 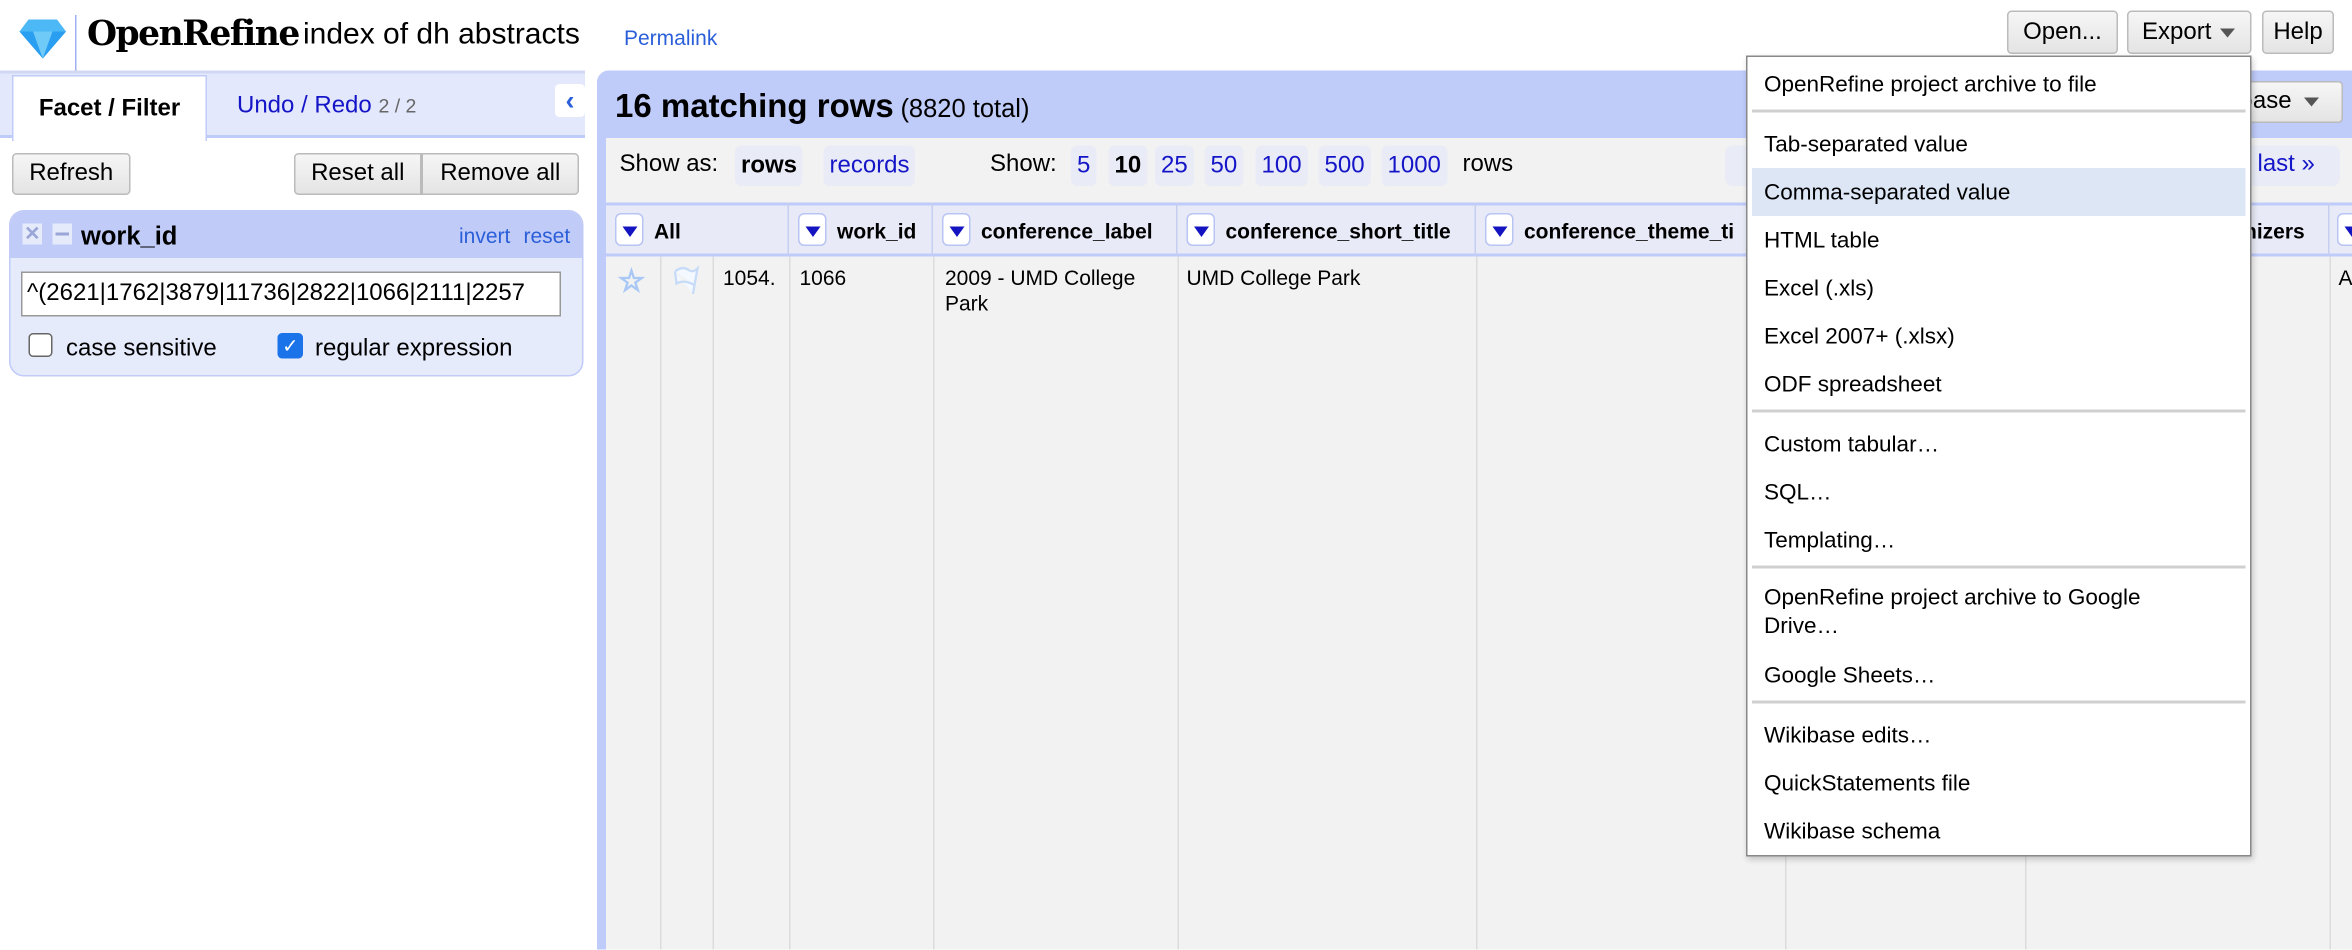 What do you see at coordinates (71, 174) in the screenshot?
I see `refresh-button: Refresh` at bounding box center [71, 174].